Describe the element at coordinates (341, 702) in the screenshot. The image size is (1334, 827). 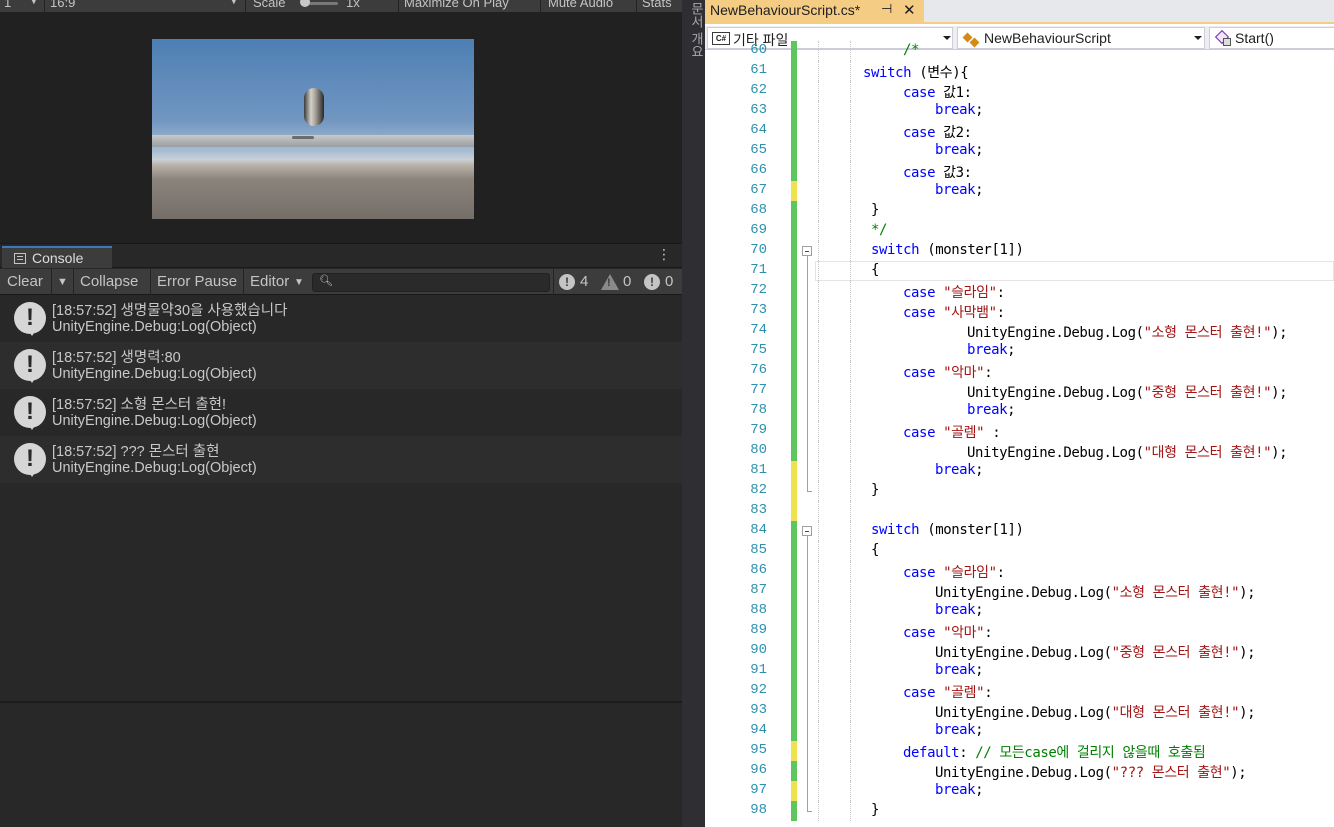
I see `console-detail-splitter` at that location.